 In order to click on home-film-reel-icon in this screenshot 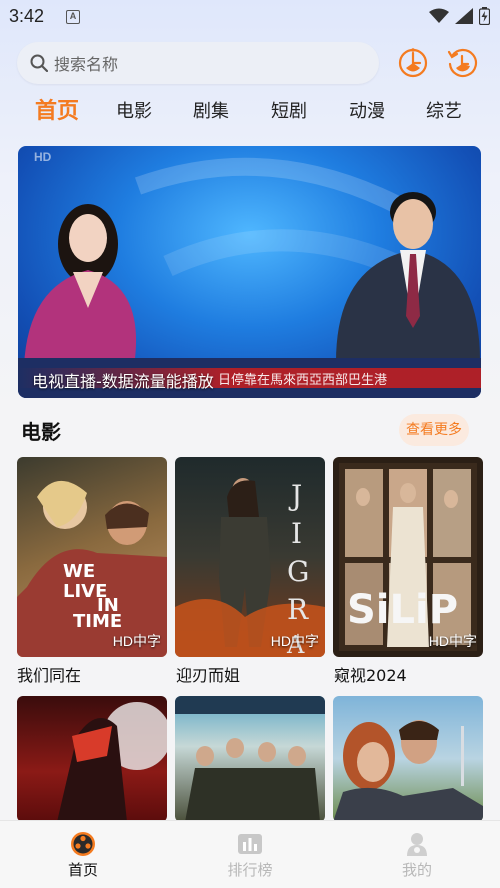, I will do `click(83, 844)`.